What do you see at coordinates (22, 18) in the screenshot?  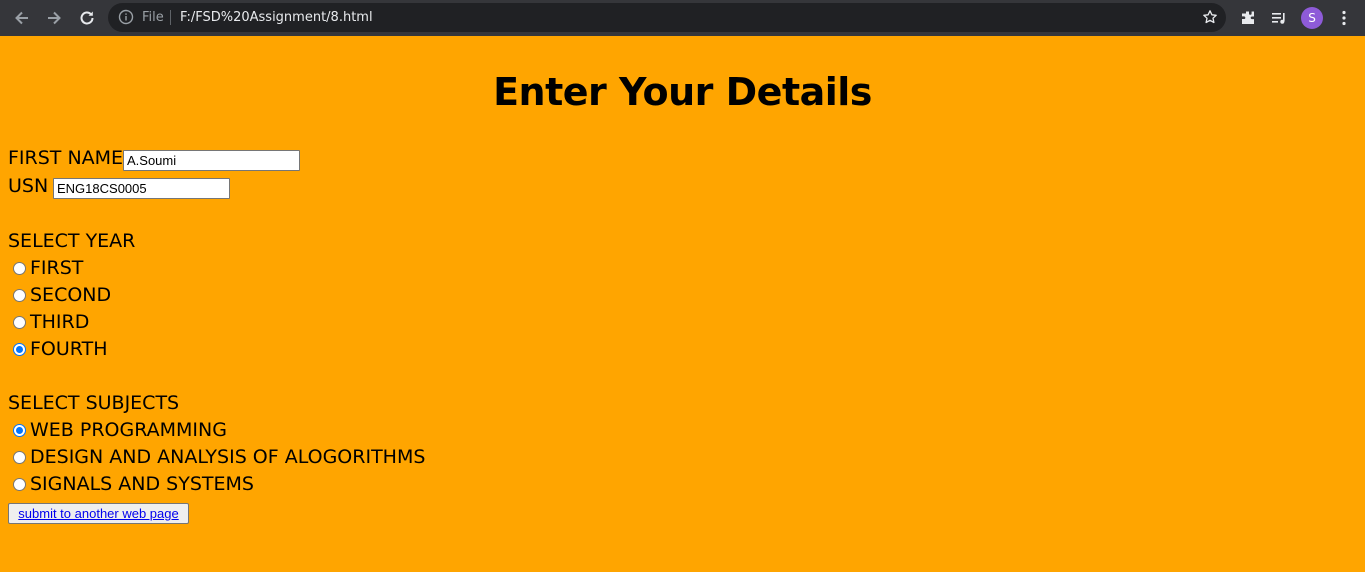 I see `back-icon` at bounding box center [22, 18].